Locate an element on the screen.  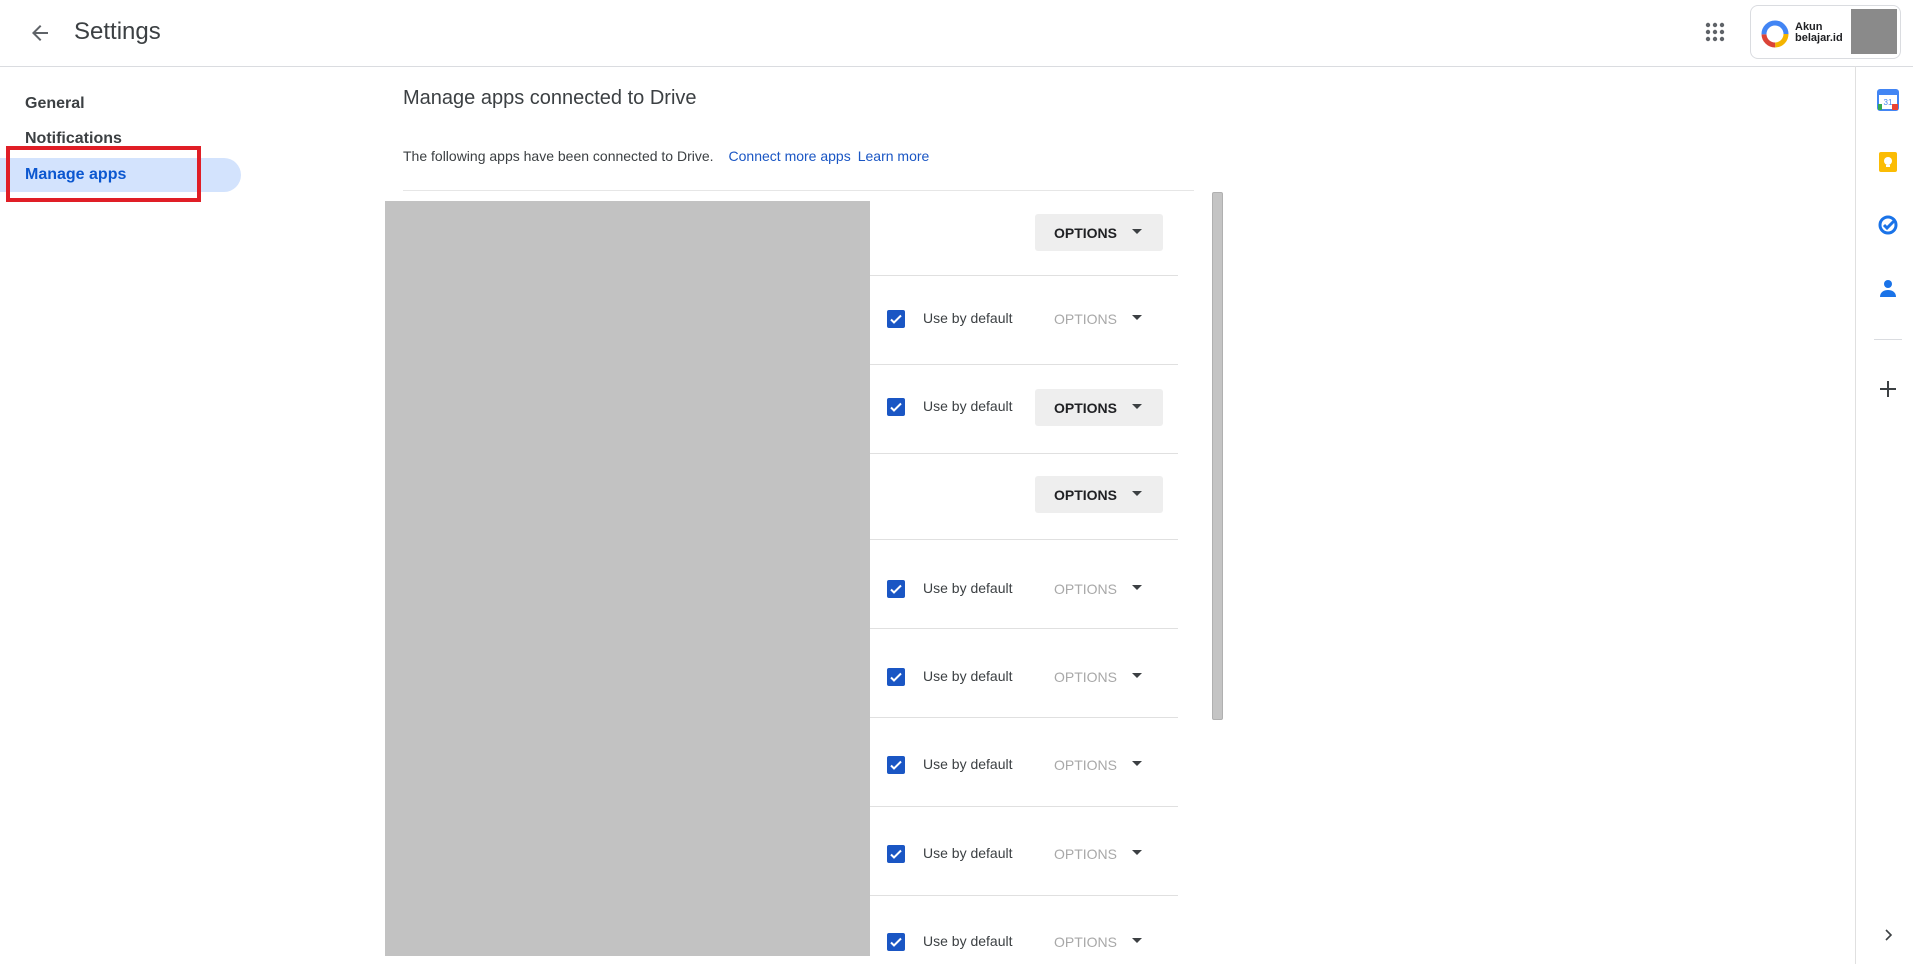
google-apps-button is located at coordinates (1715, 32).